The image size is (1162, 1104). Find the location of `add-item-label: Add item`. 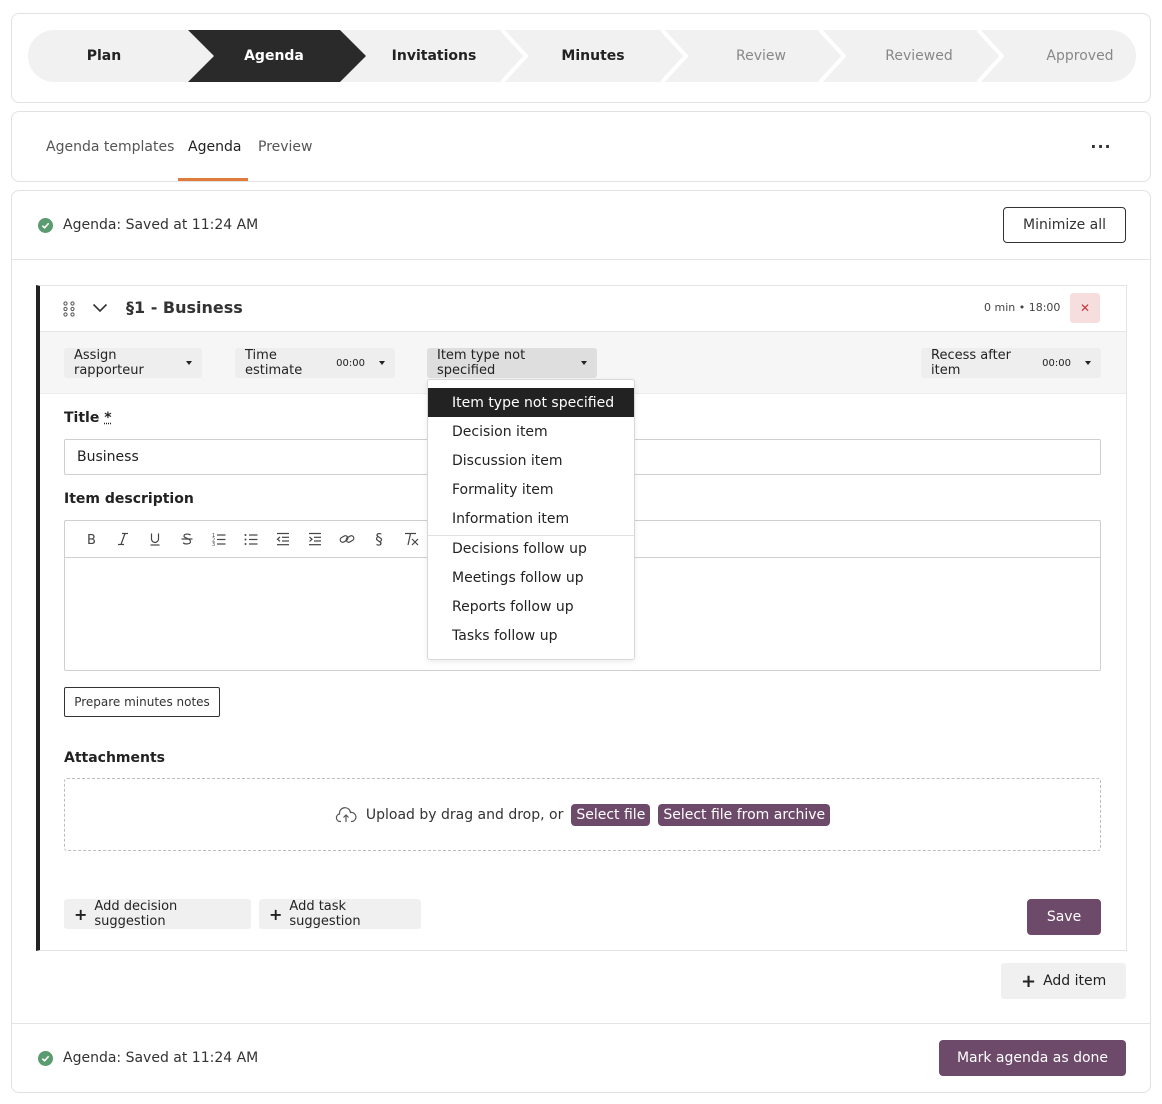

add-item-label: Add item is located at coordinates (1075, 981).